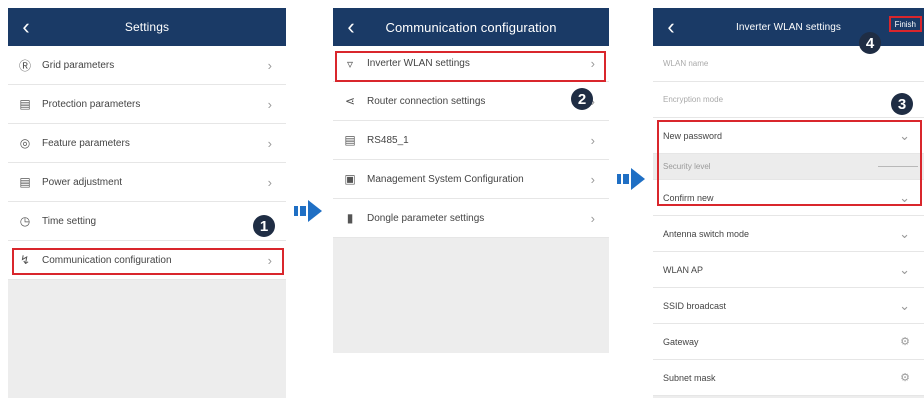 The height and width of the screenshot is (398, 924). What do you see at coordinates (25, 143) in the screenshot?
I see `feature-icon: ◎` at bounding box center [25, 143].